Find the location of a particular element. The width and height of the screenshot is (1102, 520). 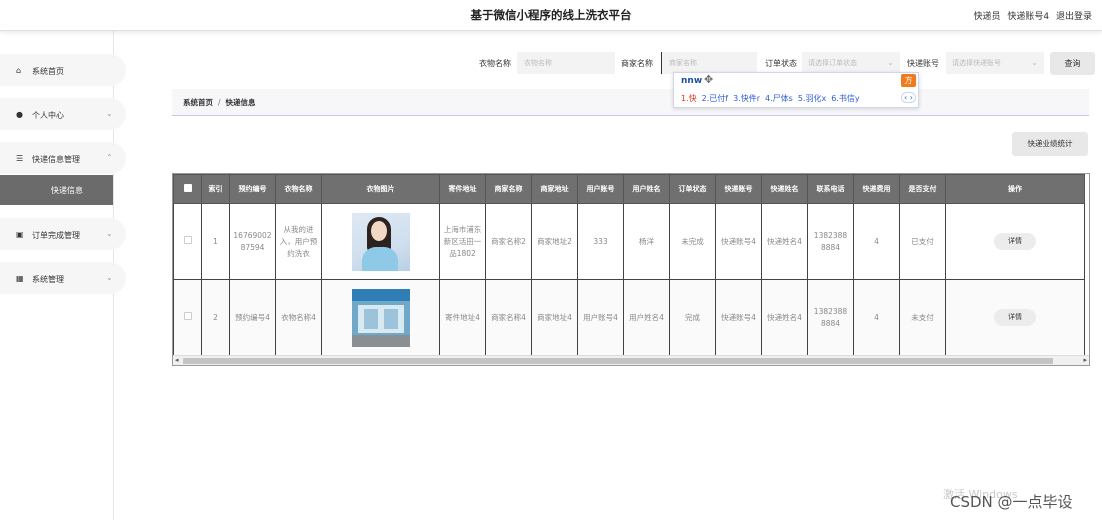

horizontal-scrollbar: ◂ ▸ is located at coordinates (631, 360).